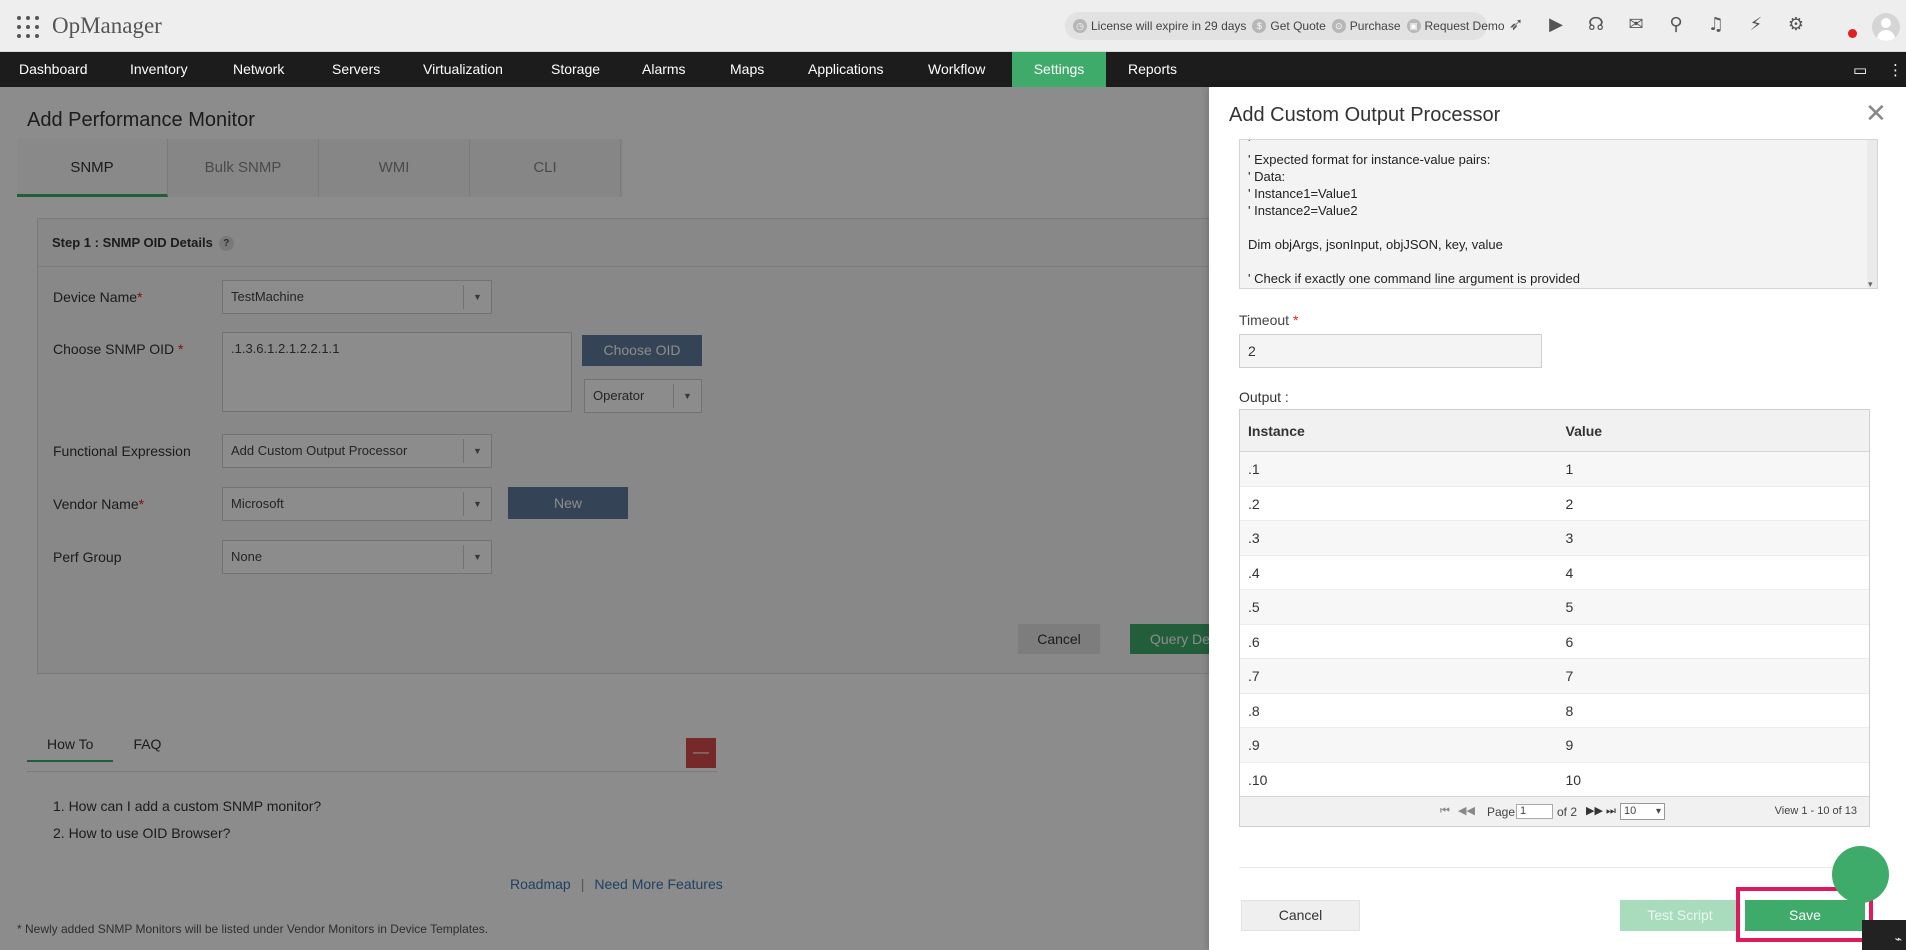 This screenshot has width=1906, height=950. What do you see at coordinates (1254, 641) in the screenshot?
I see `cell-instance: .6` at bounding box center [1254, 641].